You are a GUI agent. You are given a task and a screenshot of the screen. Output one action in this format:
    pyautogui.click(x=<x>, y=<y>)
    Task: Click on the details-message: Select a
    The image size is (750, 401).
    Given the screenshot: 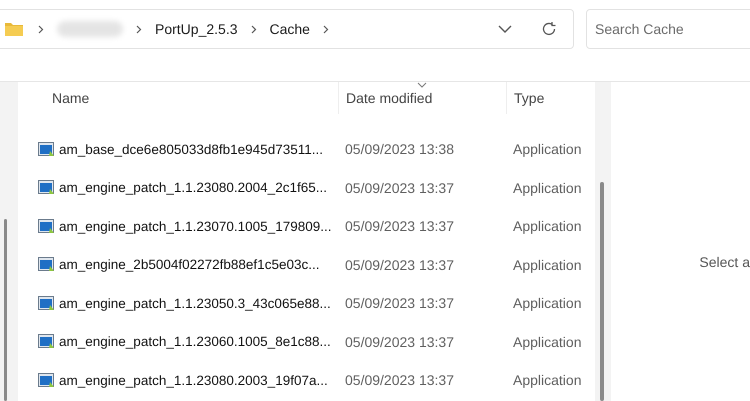 What is the action you would take?
    pyautogui.click(x=724, y=262)
    